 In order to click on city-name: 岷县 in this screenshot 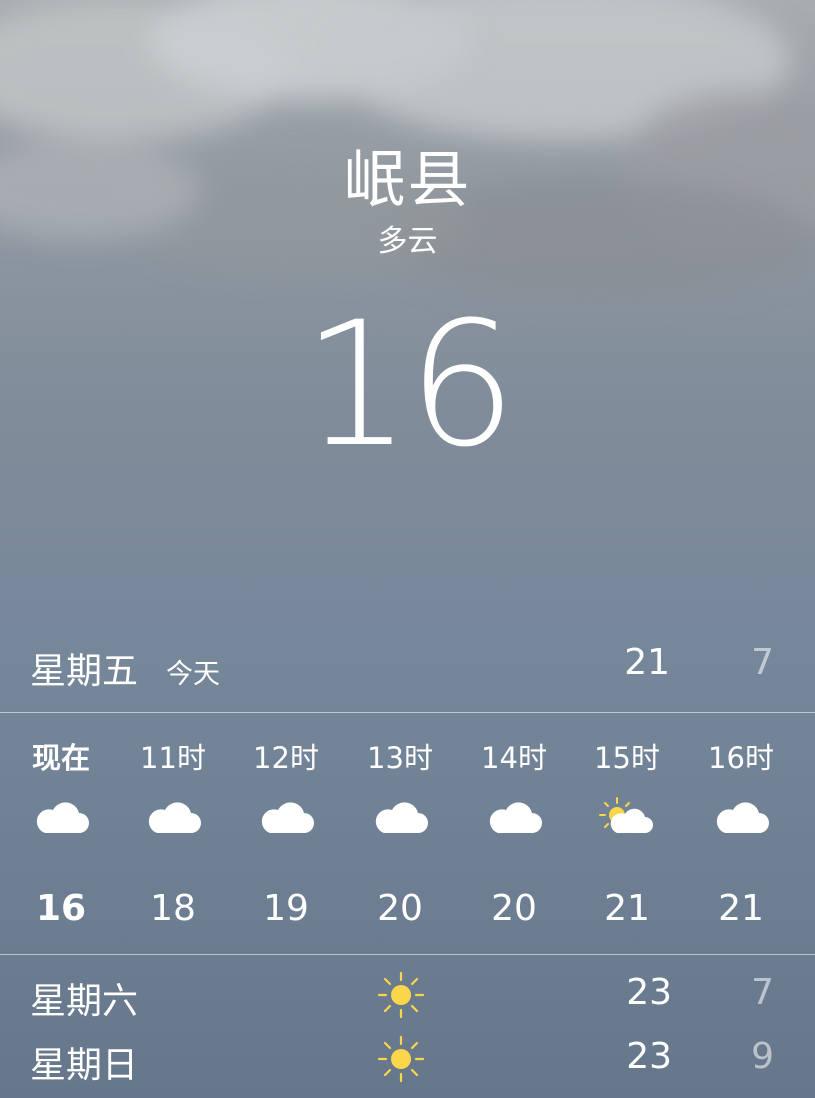, I will do `click(407, 179)`.